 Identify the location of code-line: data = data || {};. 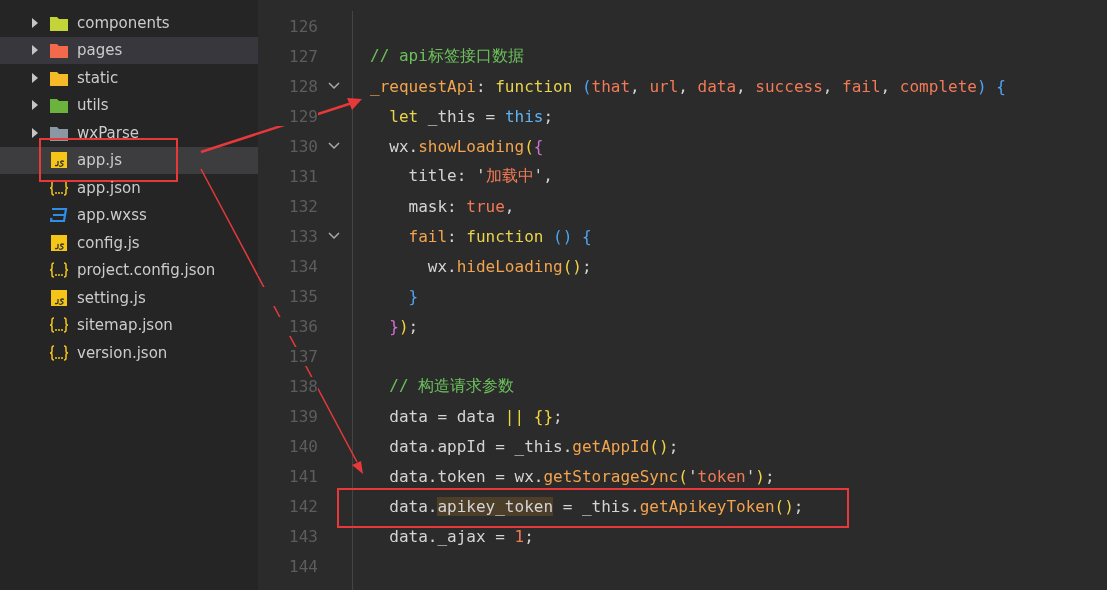
(475, 416).